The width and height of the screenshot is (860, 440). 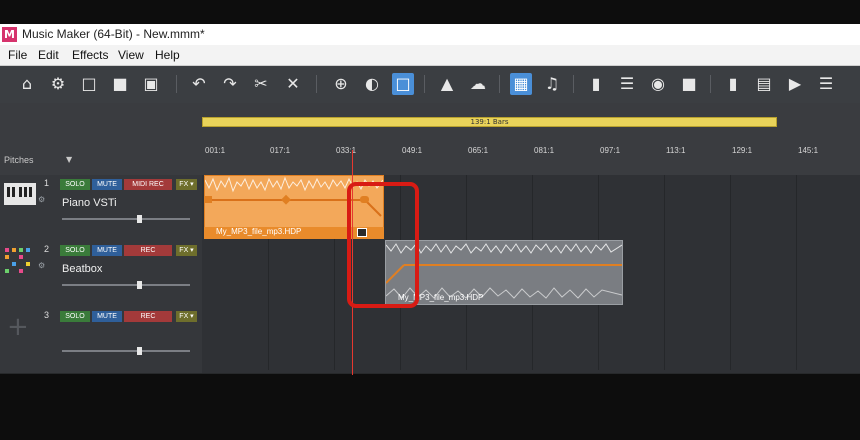 I want to click on window-title: Music Maker (64-Bit) - New.mmm*, so click(x=113, y=34).